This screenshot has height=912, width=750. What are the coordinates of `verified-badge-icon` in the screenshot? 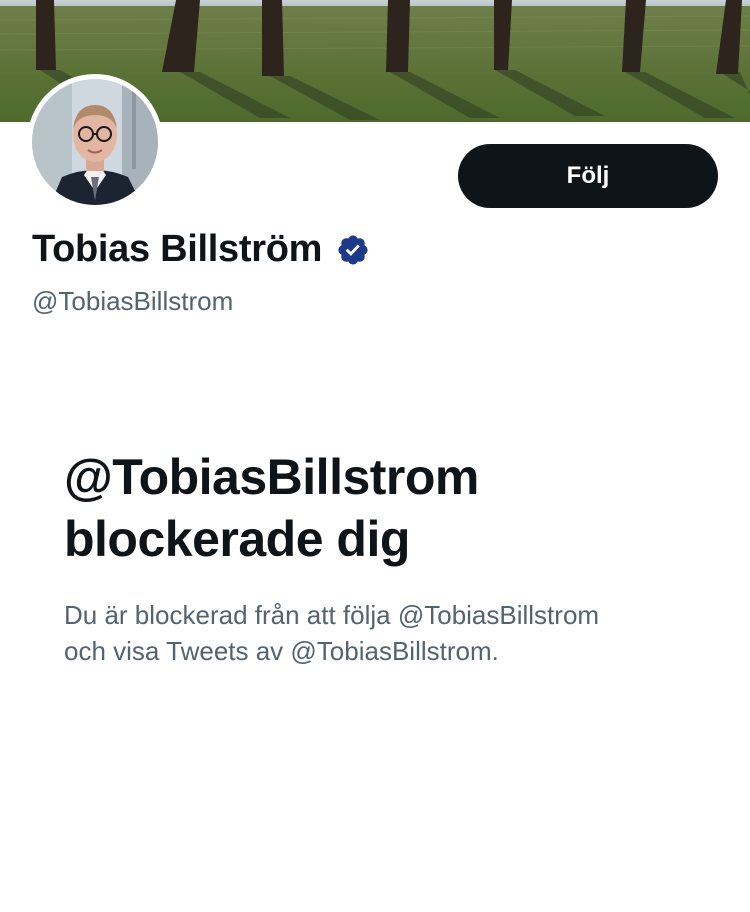 It's located at (353, 250).